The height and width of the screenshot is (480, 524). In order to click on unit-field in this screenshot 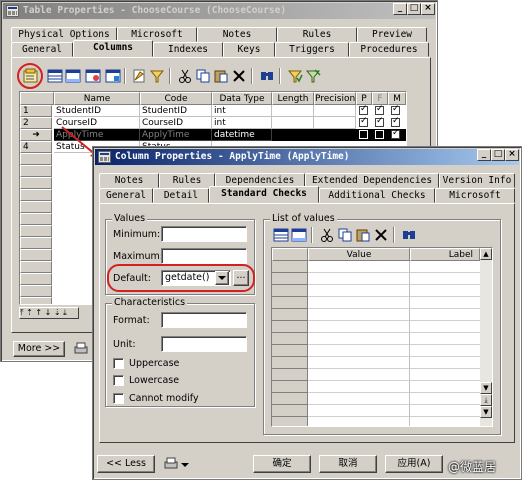, I will do `click(204, 344)`.